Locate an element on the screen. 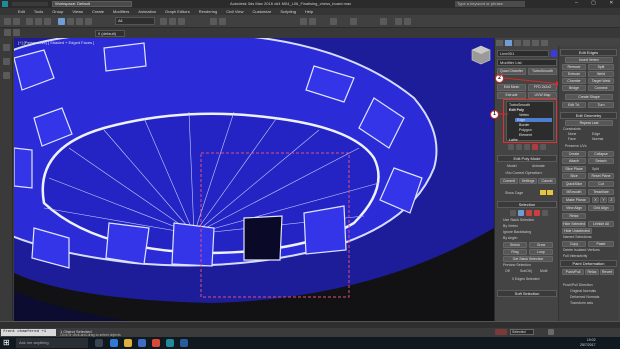 The image size is (620, 349). deformed-normals-radio: Deformed Normals is located at coordinates (584, 297).